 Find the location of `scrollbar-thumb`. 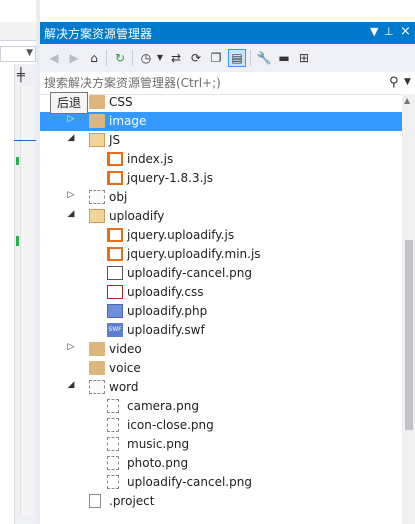

scrollbar-thumb is located at coordinates (409, 335).